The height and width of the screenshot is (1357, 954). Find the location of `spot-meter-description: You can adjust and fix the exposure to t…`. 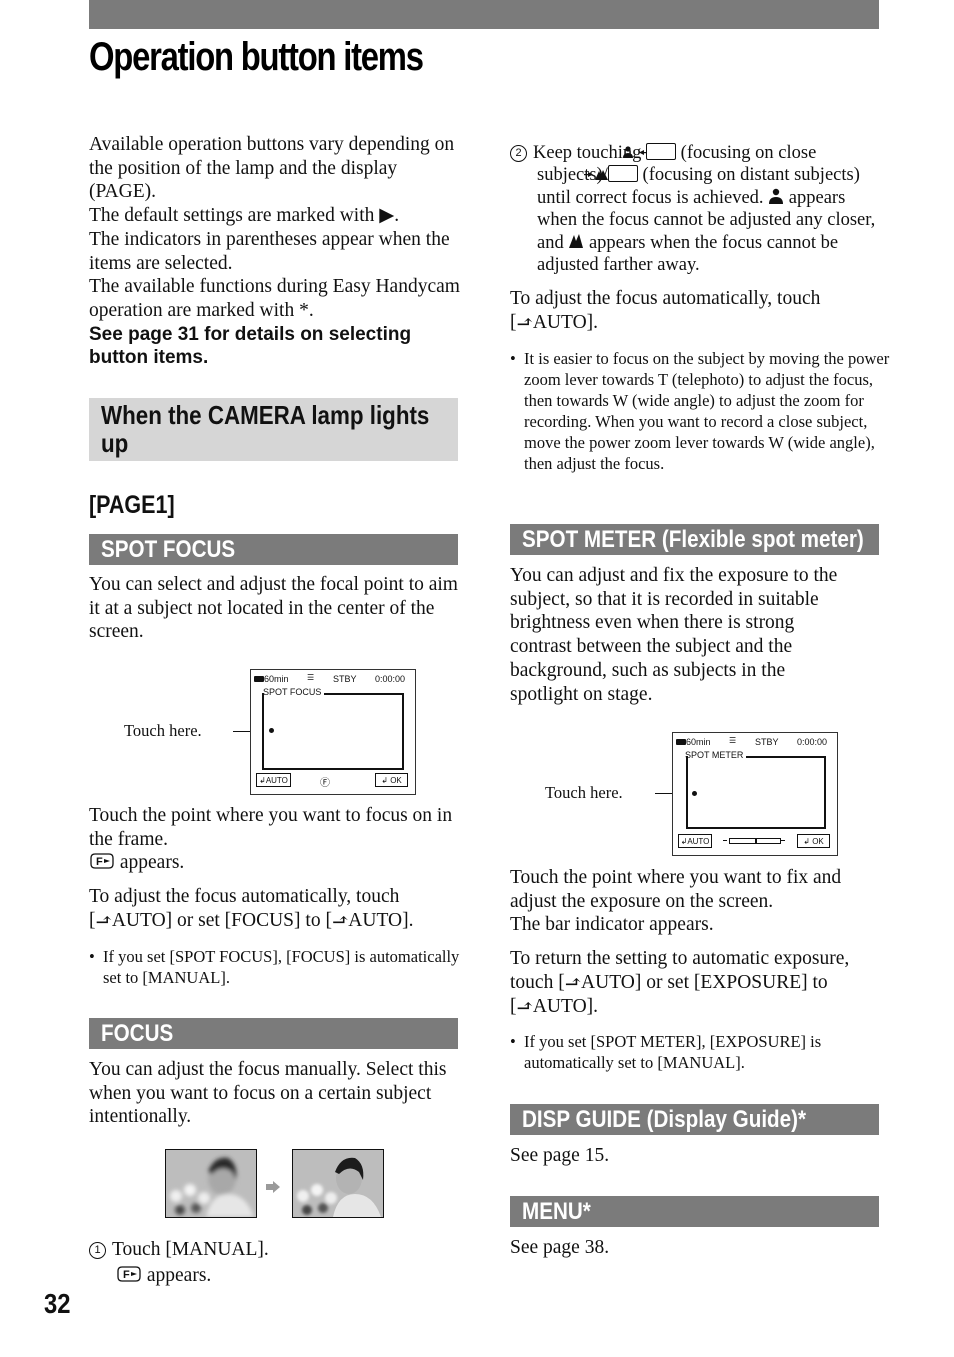

spot-meter-description: You can adjust and fix the exposure to t… is located at coordinates (674, 635).